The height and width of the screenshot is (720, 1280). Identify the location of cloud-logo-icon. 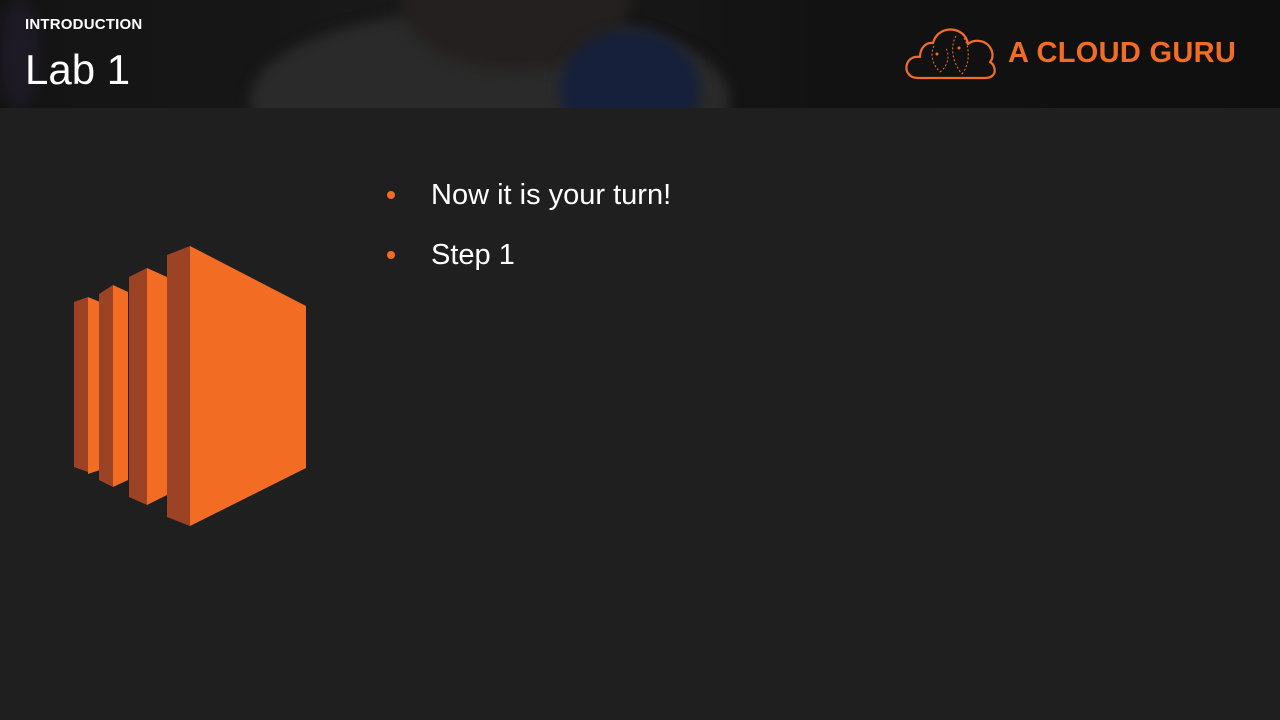
(950, 54).